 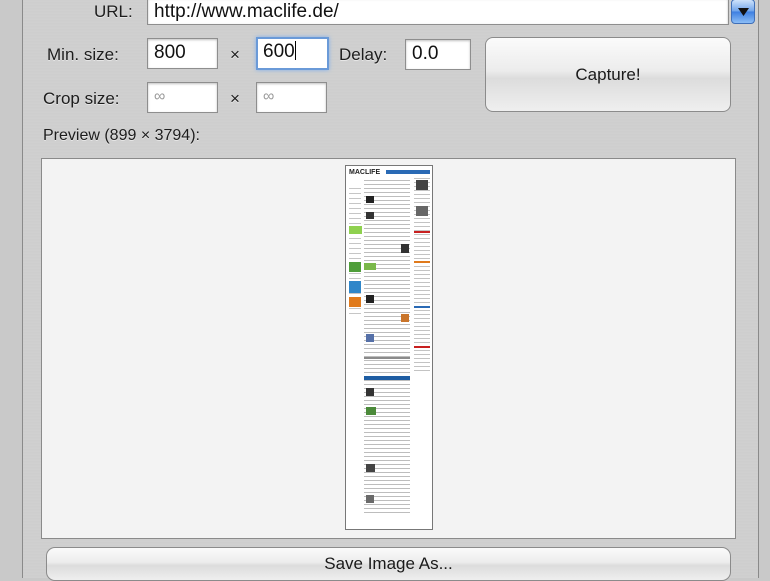 I want to click on url-dropdown-button, so click(x=743, y=12).